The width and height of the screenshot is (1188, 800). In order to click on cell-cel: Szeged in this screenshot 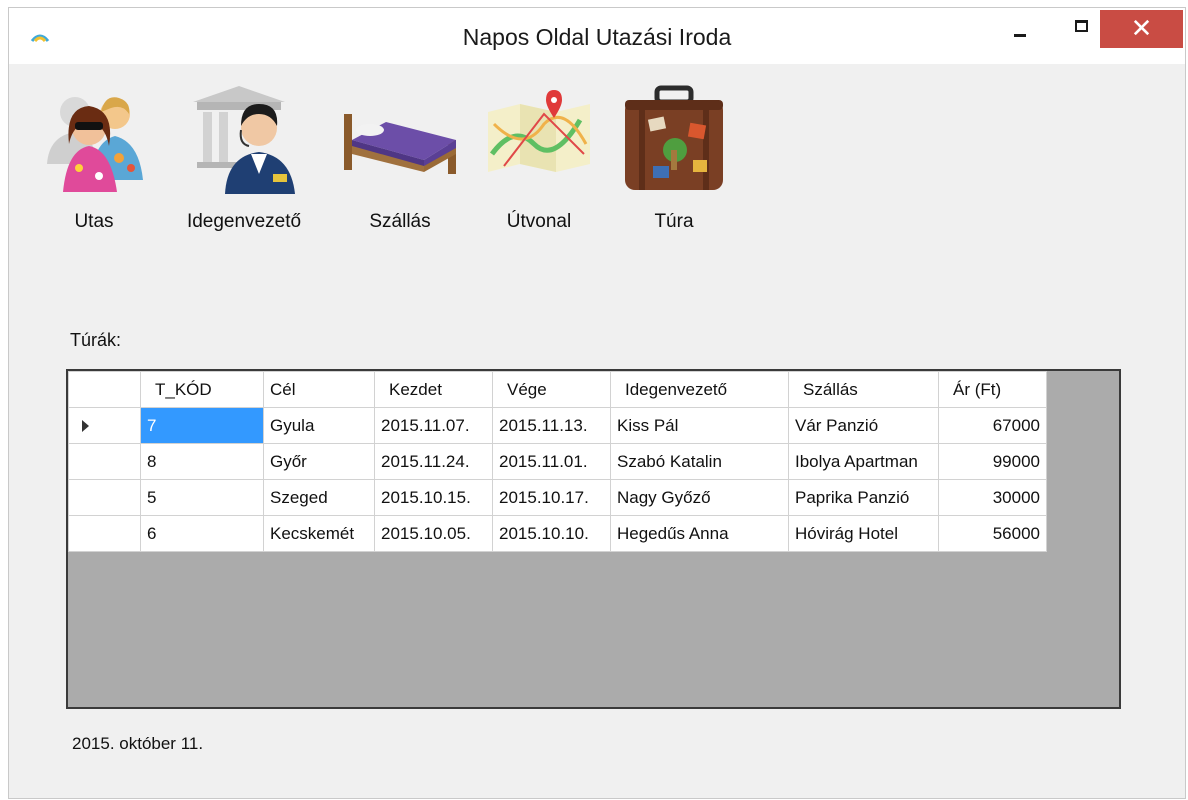, I will do `click(319, 497)`.